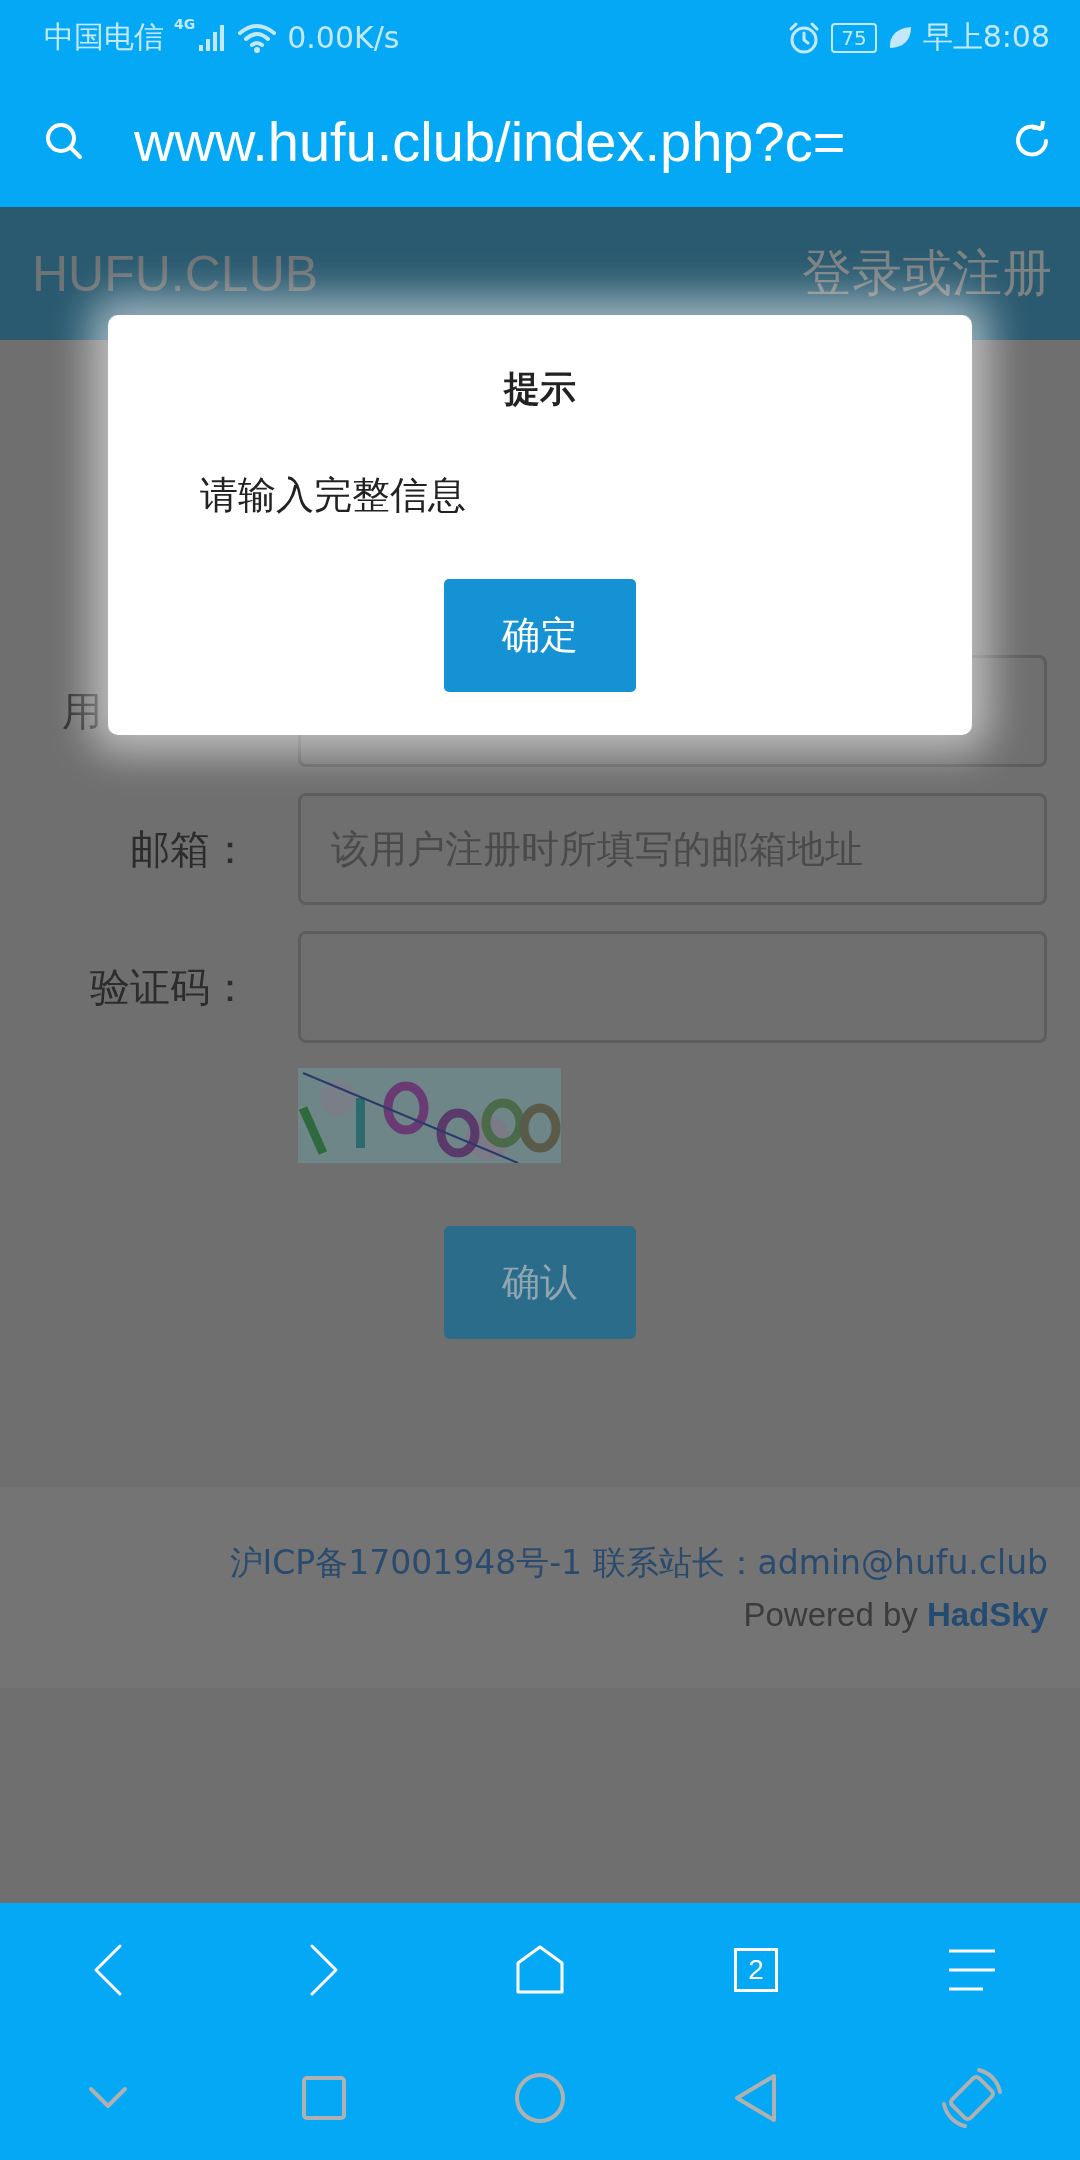 Image resolution: width=1080 pixels, height=2160 pixels. Describe the element at coordinates (343, 37) in the screenshot. I see `network-speed: 0.00K/s` at that location.